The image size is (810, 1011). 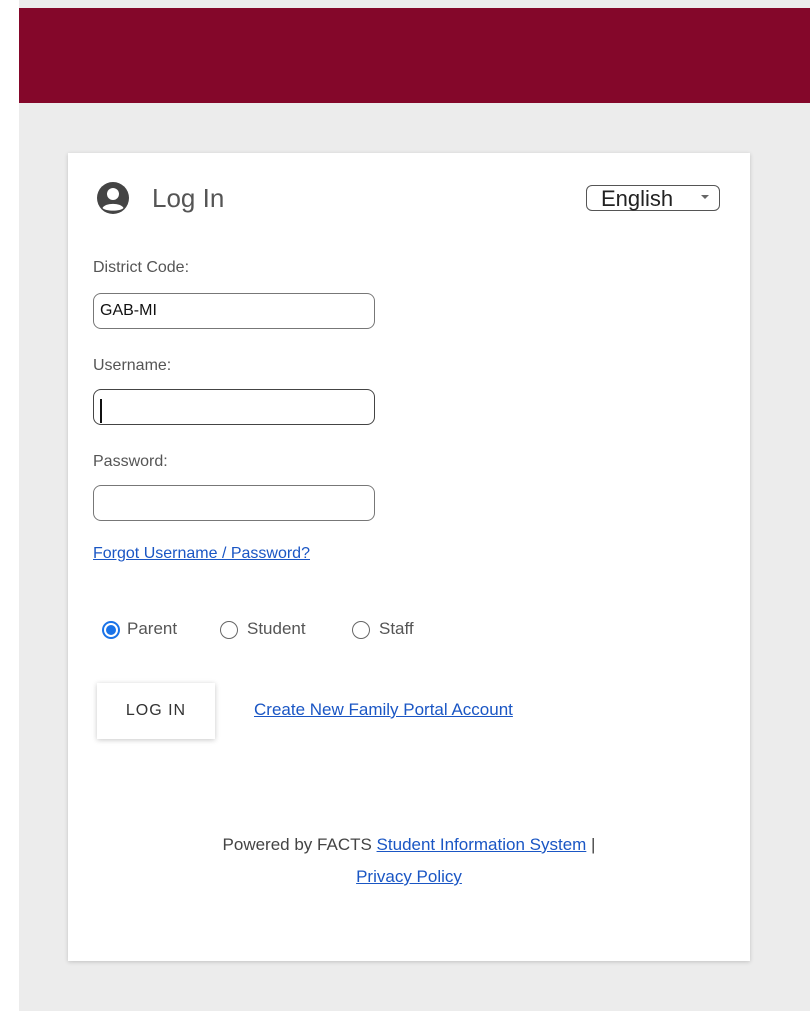 I want to click on language-select: English, so click(x=653, y=198).